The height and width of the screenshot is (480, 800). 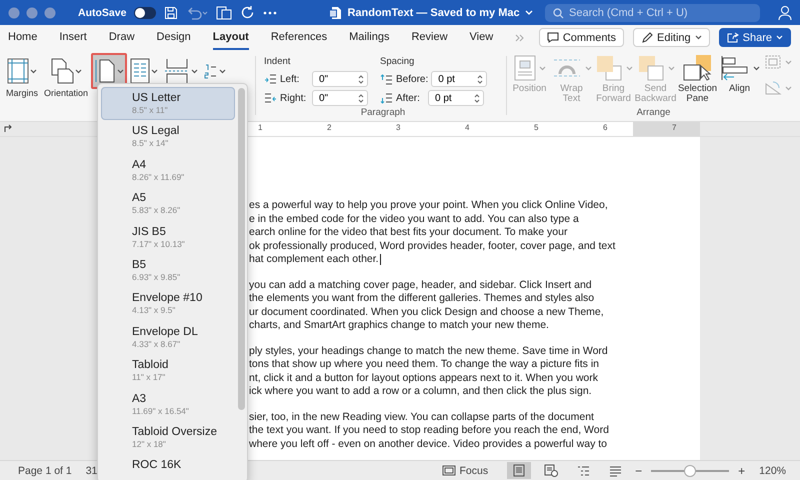 What do you see at coordinates (168, 304) in the screenshot?
I see `page-size-option: Envelope #10 4.13" x 9.5"` at bounding box center [168, 304].